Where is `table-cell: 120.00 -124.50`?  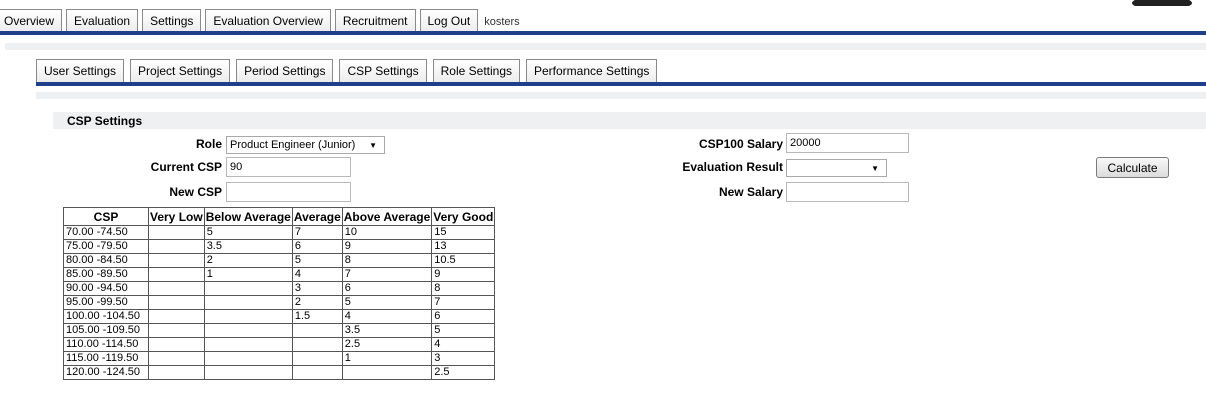
table-cell: 120.00 -124.50 is located at coordinates (106, 372).